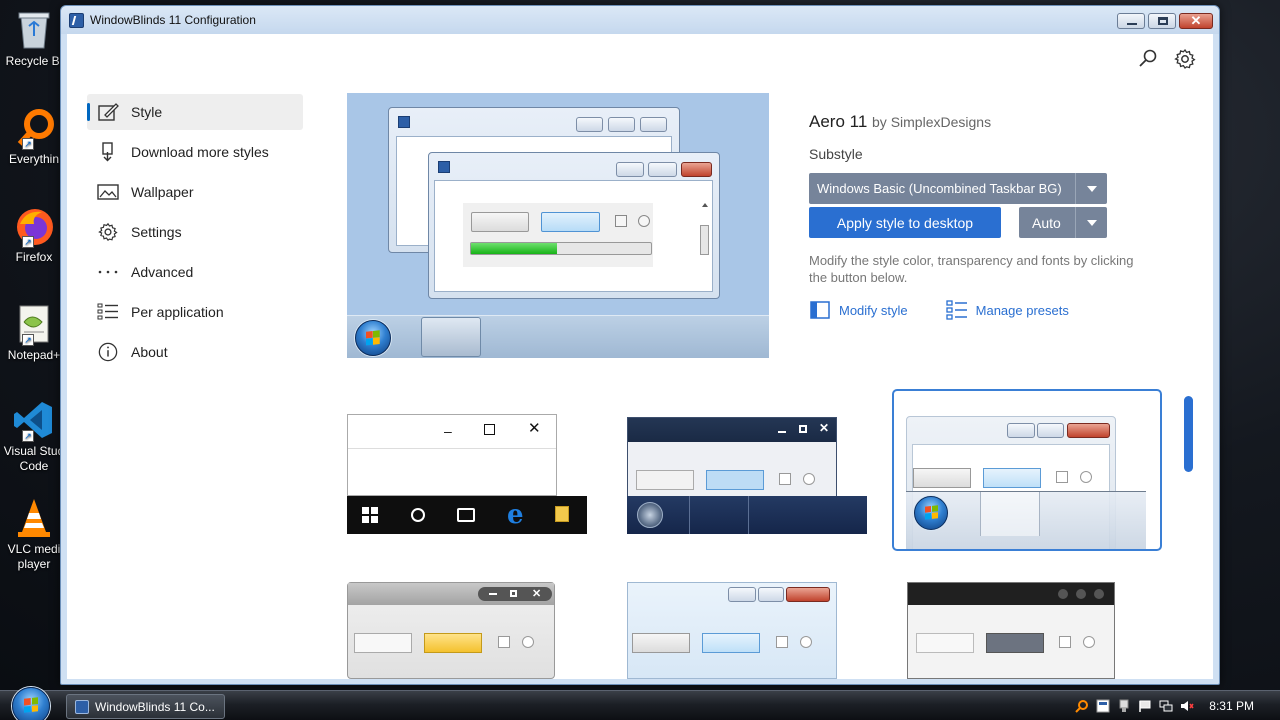  I want to click on modify-style-link: Modify style, so click(858, 310).